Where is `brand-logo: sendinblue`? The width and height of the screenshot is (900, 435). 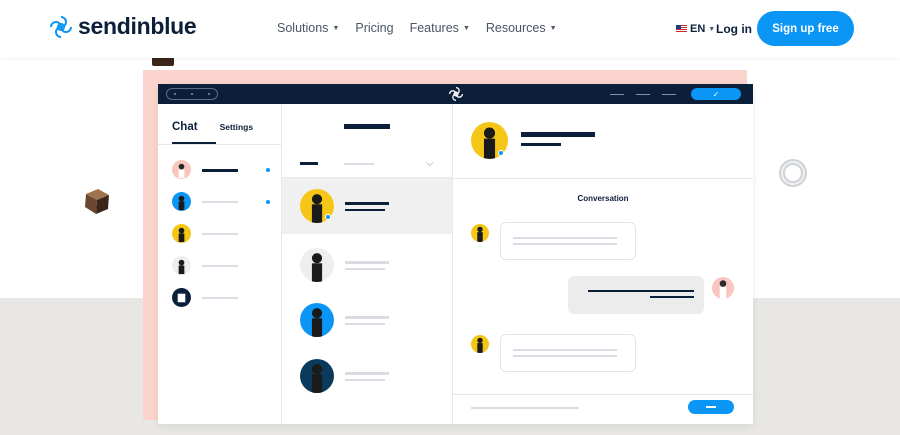 brand-logo: sendinblue is located at coordinates (123, 26).